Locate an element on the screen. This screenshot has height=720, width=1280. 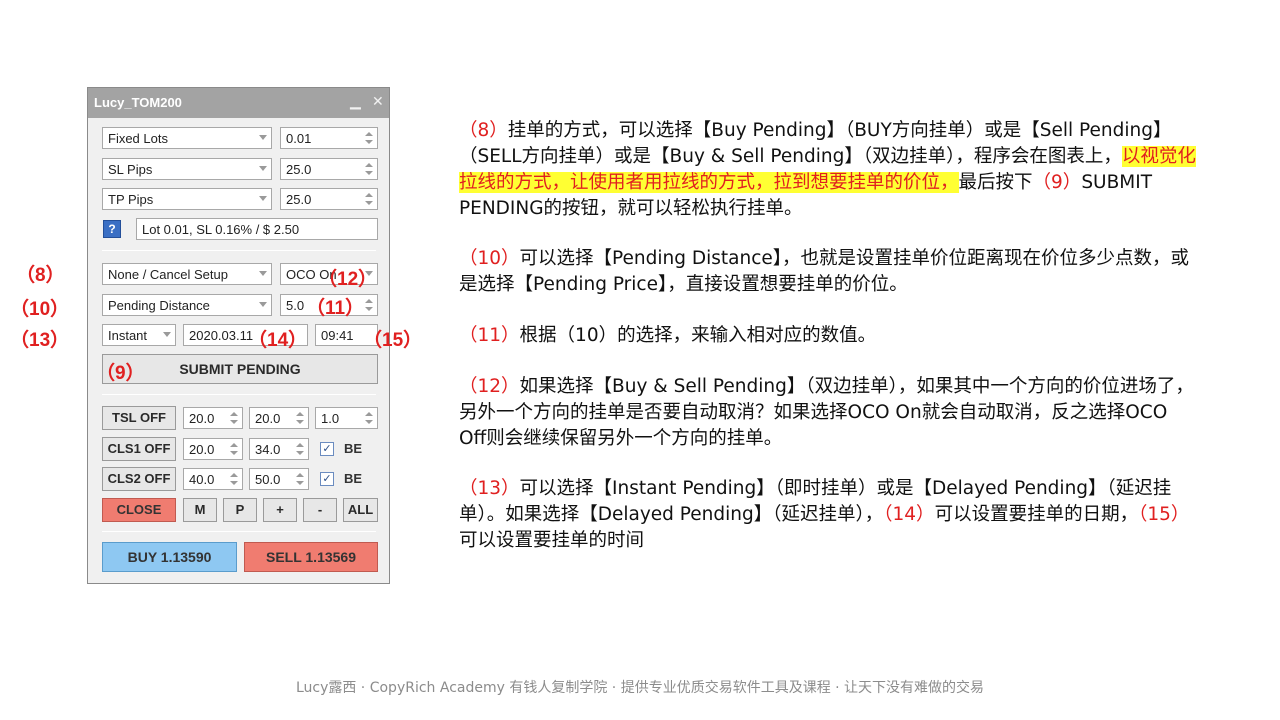
lot-info-field: Lot 0.01, SL 0.16% / $ 2.50 is located at coordinates (257, 229).